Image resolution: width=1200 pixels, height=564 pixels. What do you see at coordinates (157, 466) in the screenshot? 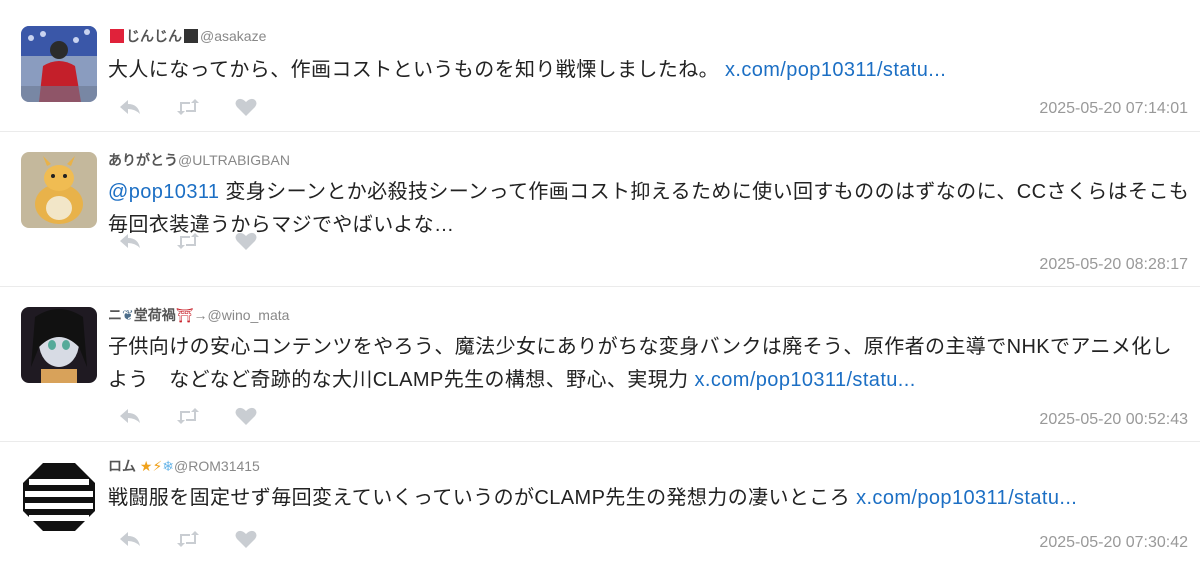
I see `lightning-icon: ⚡` at bounding box center [157, 466].